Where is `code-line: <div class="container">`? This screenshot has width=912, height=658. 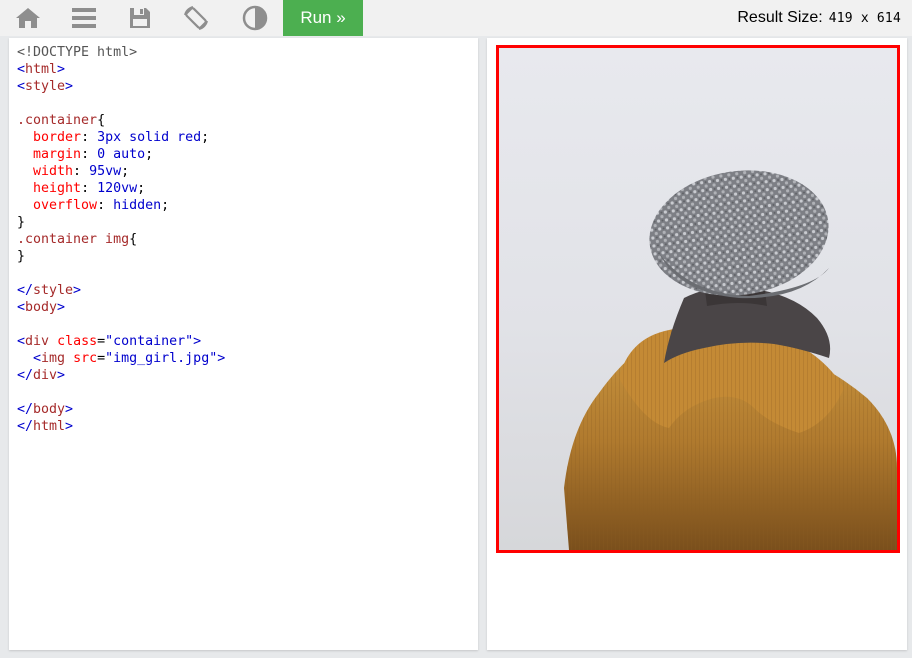
code-line: <div class="container"> is located at coordinates (109, 341).